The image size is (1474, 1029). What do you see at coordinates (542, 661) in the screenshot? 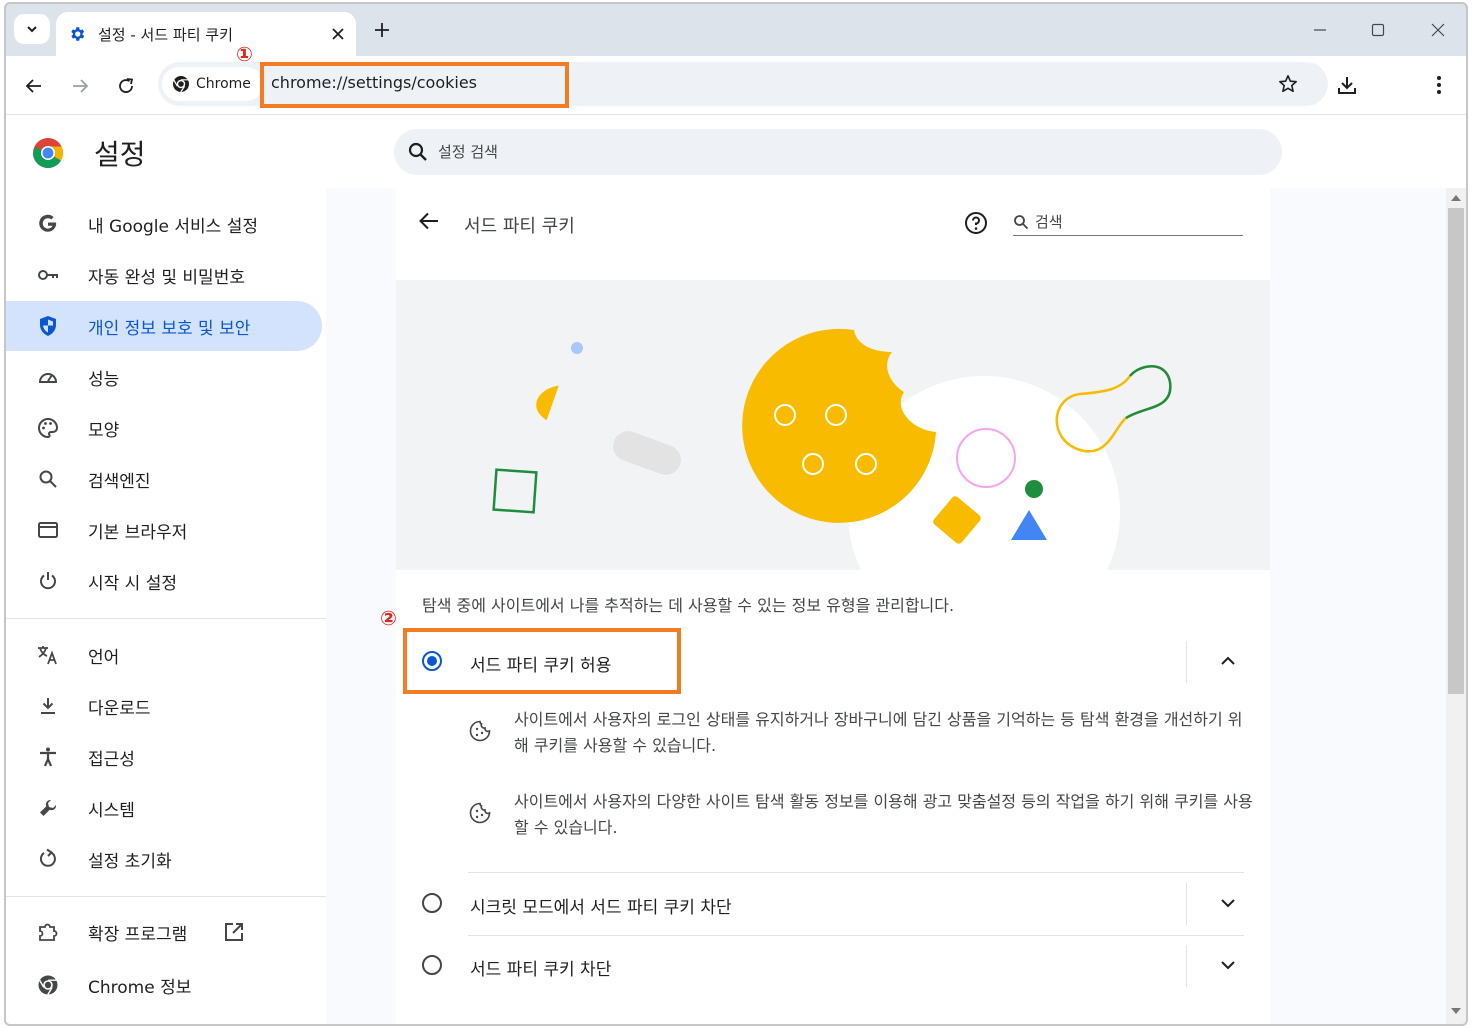
I see `option-highlight-box` at bounding box center [542, 661].